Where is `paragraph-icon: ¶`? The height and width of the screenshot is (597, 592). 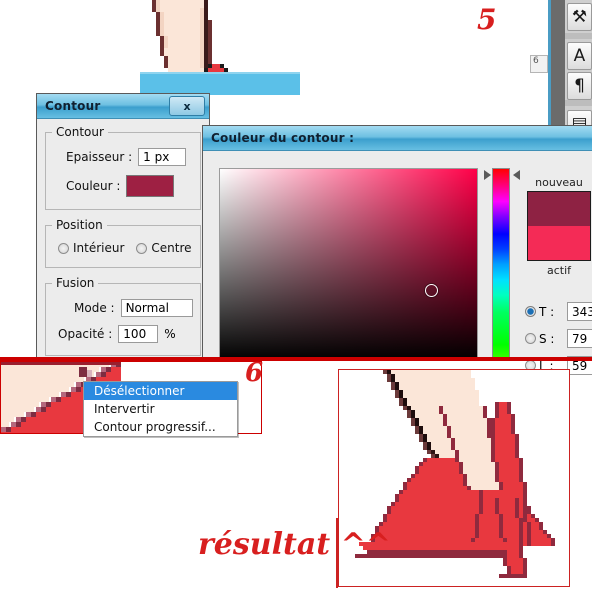
paragraph-icon: ¶ is located at coordinates (579, 86).